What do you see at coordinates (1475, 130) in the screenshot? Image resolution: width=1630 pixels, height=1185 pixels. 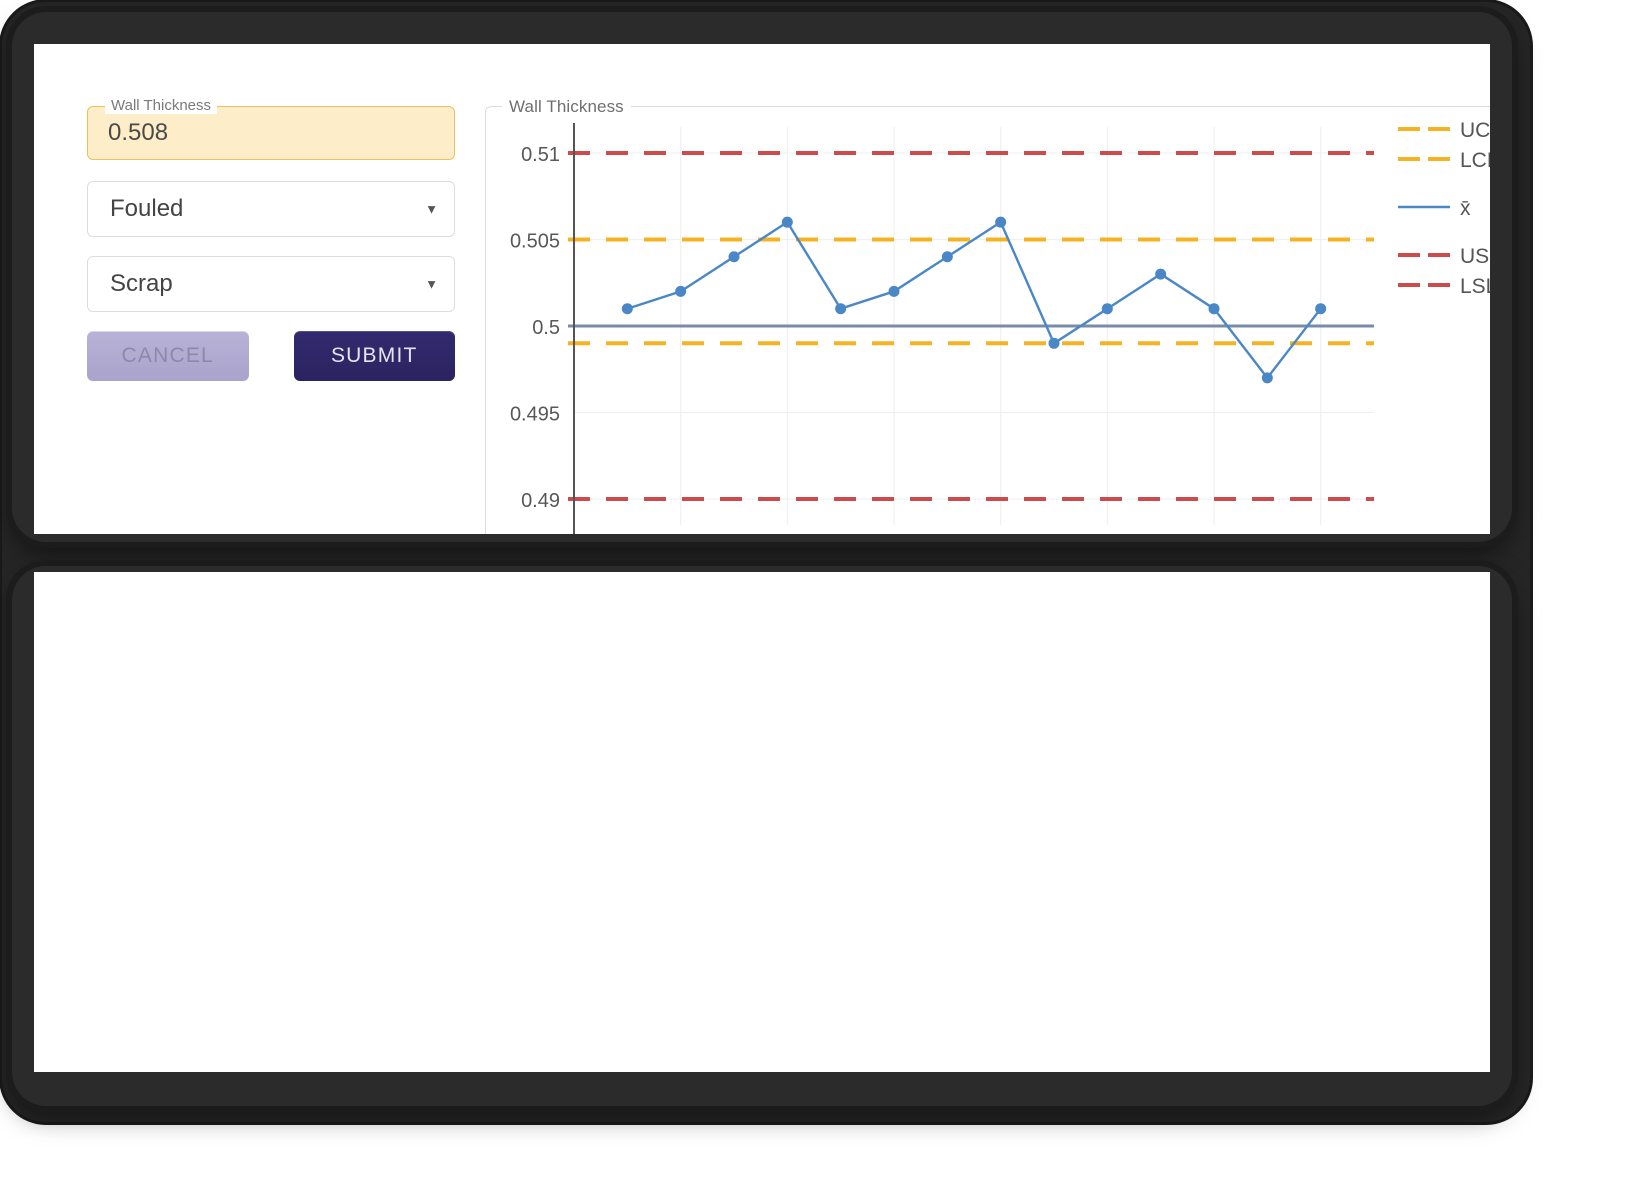 I see `legend-label: UCL` at bounding box center [1475, 130].